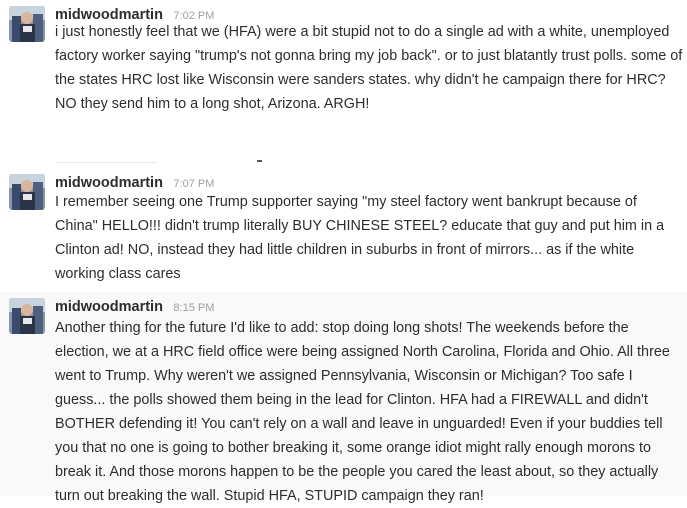 The image size is (687, 508). I want to click on divider-mark, so click(259, 161).